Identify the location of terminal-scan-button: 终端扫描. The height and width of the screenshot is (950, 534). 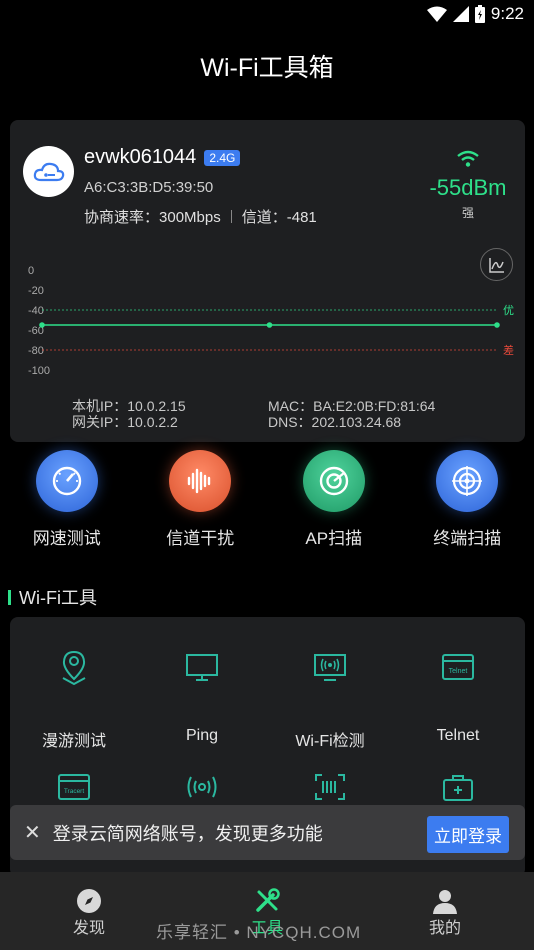
(467, 498).